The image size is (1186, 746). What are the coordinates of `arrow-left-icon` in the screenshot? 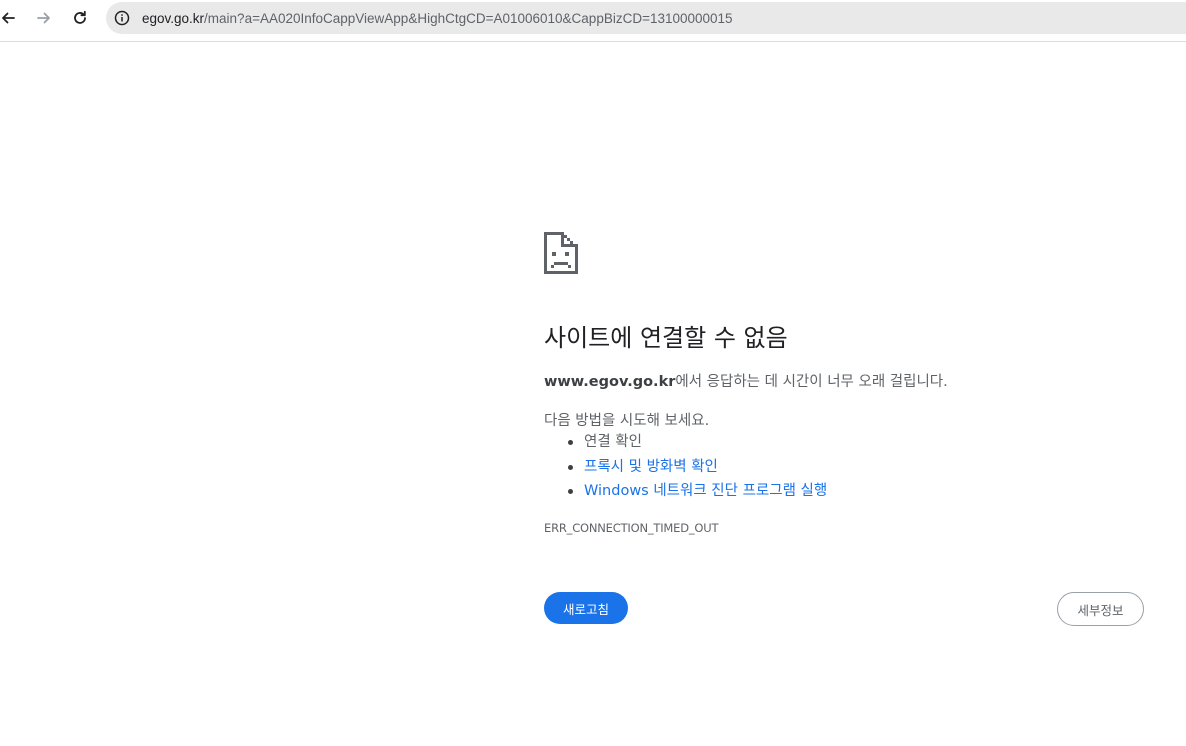 It's located at (8, 18).